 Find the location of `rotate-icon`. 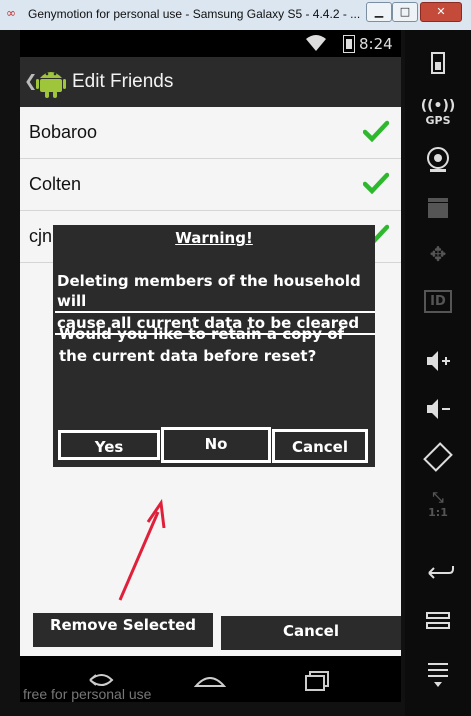

rotate-icon is located at coordinates (438, 457).